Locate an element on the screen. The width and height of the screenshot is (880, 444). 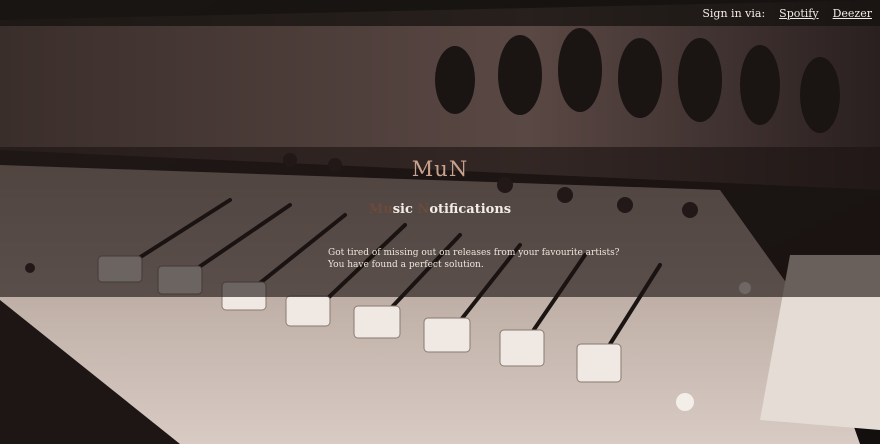
subtitle-part: otifications is located at coordinates (470, 209).